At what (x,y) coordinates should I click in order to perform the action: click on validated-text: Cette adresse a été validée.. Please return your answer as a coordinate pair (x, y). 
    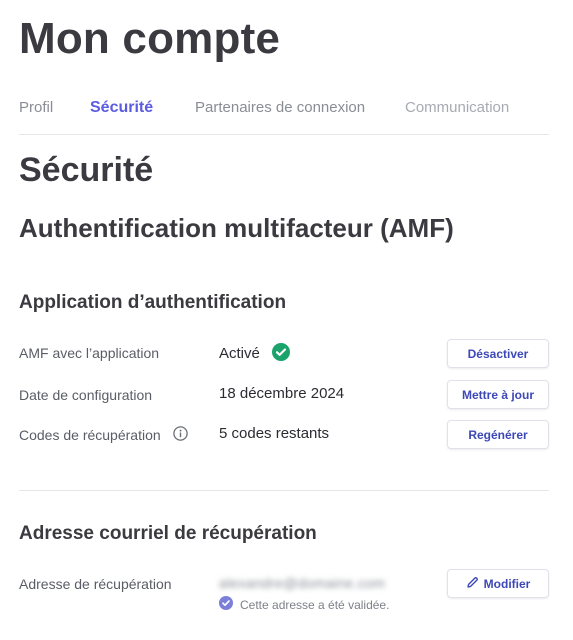
    Looking at the image, I should click on (315, 604).